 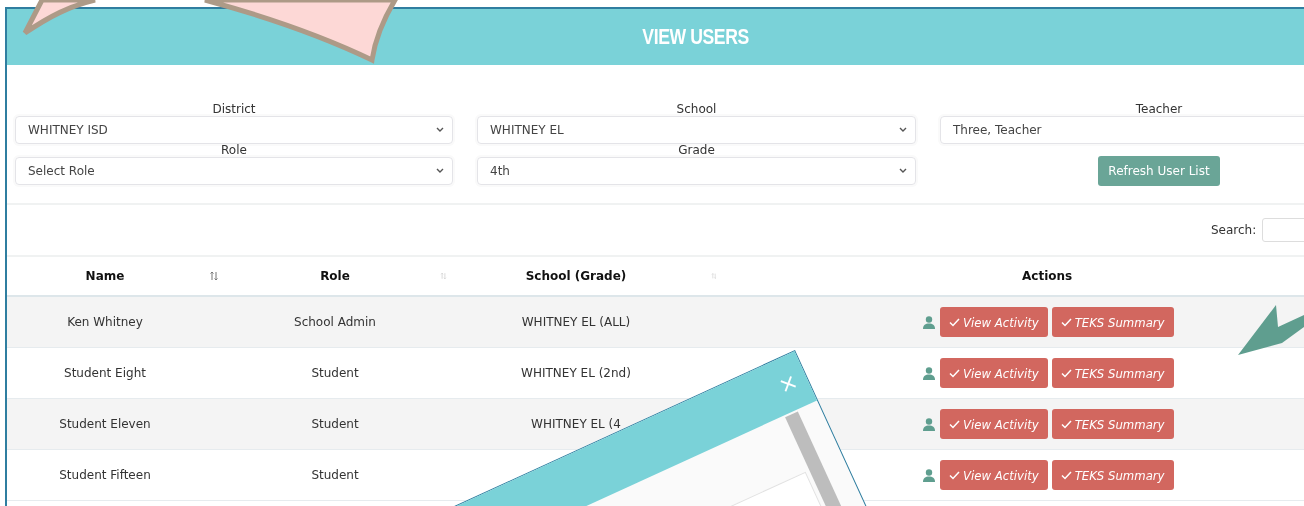 What do you see at coordinates (105, 276) in the screenshot?
I see `column-header: Name` at bounding box center [105, 276].